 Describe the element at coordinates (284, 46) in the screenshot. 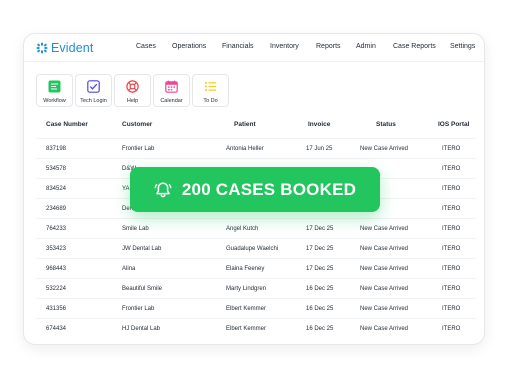

I see `nav-item-inventory: Inventory` at that location.